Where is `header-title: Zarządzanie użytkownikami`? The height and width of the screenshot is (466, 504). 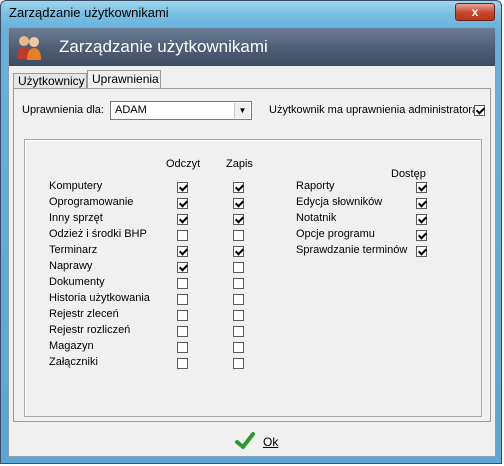
header-title: Zarządzanie użytkownikami is located at coordinates (163, 46).